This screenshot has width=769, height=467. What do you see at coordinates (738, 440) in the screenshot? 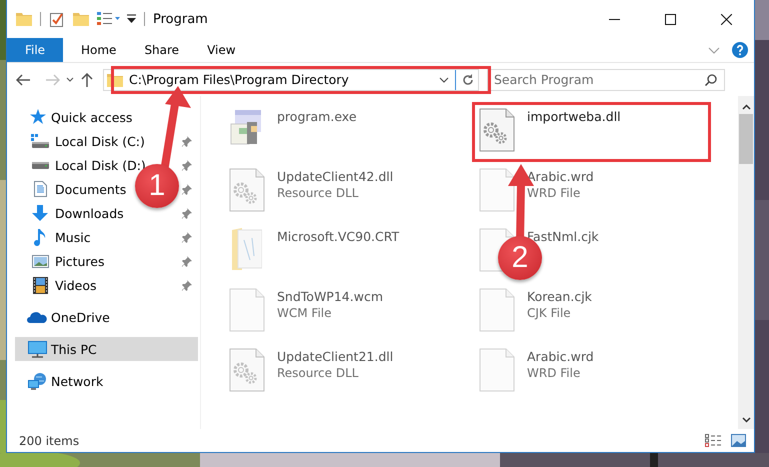
I see `large-icons-view-icon` at bounding box center [738, 440].